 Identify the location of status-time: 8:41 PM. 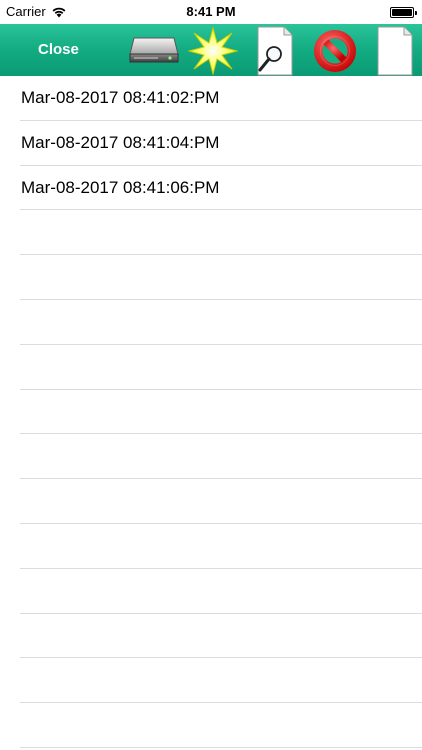
(211, 11).